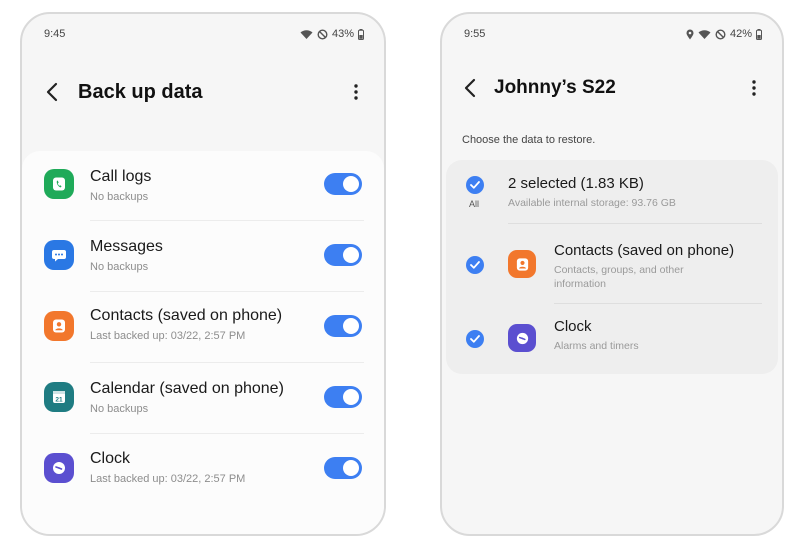  Describe the element at coordinates (203, 256) in the screenshot. I see `backup-item-messages: Messages No backups` at that location.